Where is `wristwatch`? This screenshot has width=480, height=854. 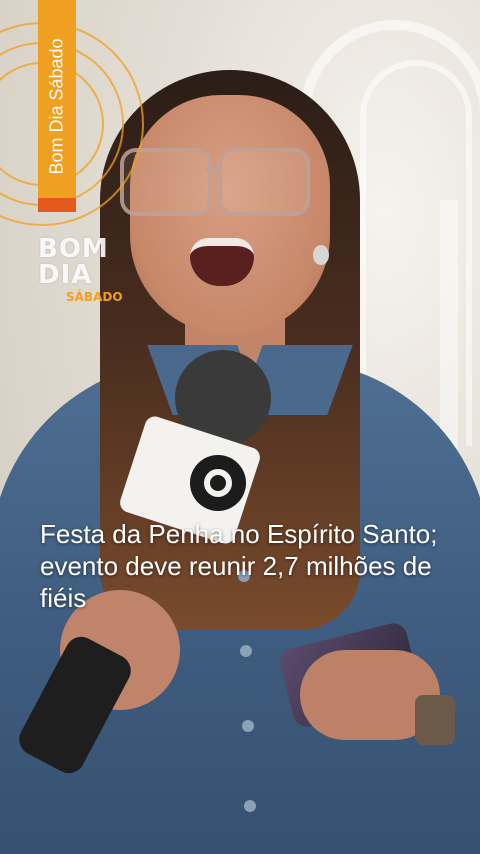 wristwatch is located at coordinates (435, 720).